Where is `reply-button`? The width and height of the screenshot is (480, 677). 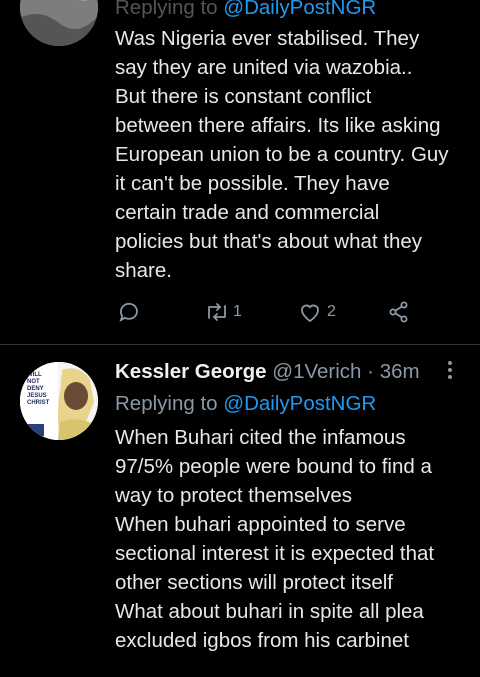
reply-button is located at coordinates (129, 312).